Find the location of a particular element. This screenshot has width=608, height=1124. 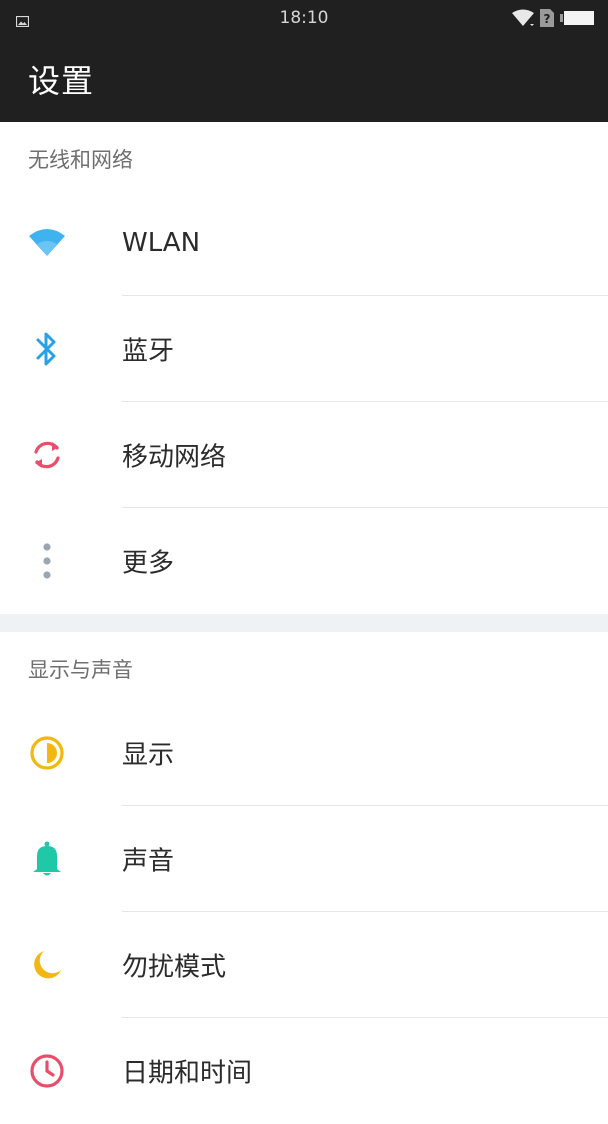

settings-item-label: 更多 is located at coordinates (148, 563).